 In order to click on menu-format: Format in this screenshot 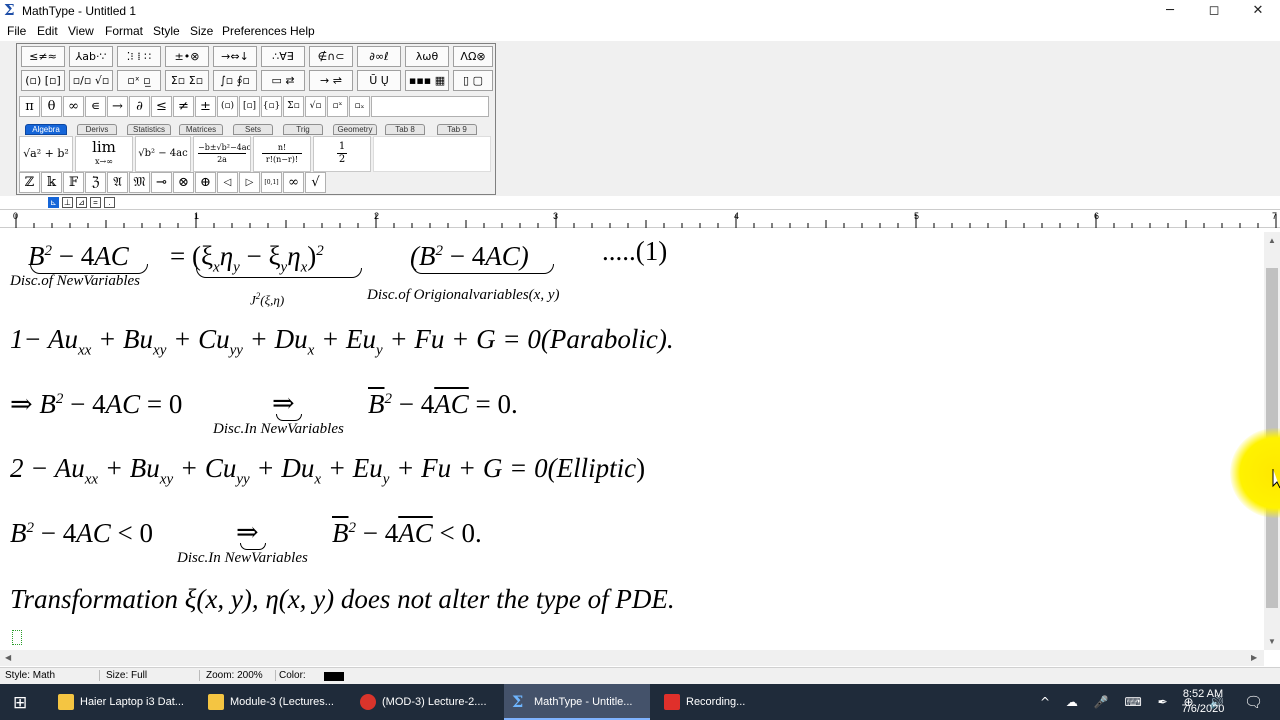, I will do `click(124, 31)`.